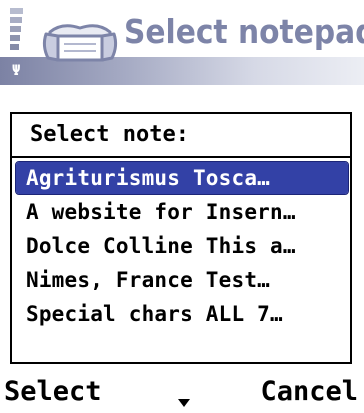 The height and width of the screenshot is (413, 364). What do you see at coordinates (109, 134) in the screenshot?
I see `popup-heading-label: Select note:` at bounding box center [109, 134].